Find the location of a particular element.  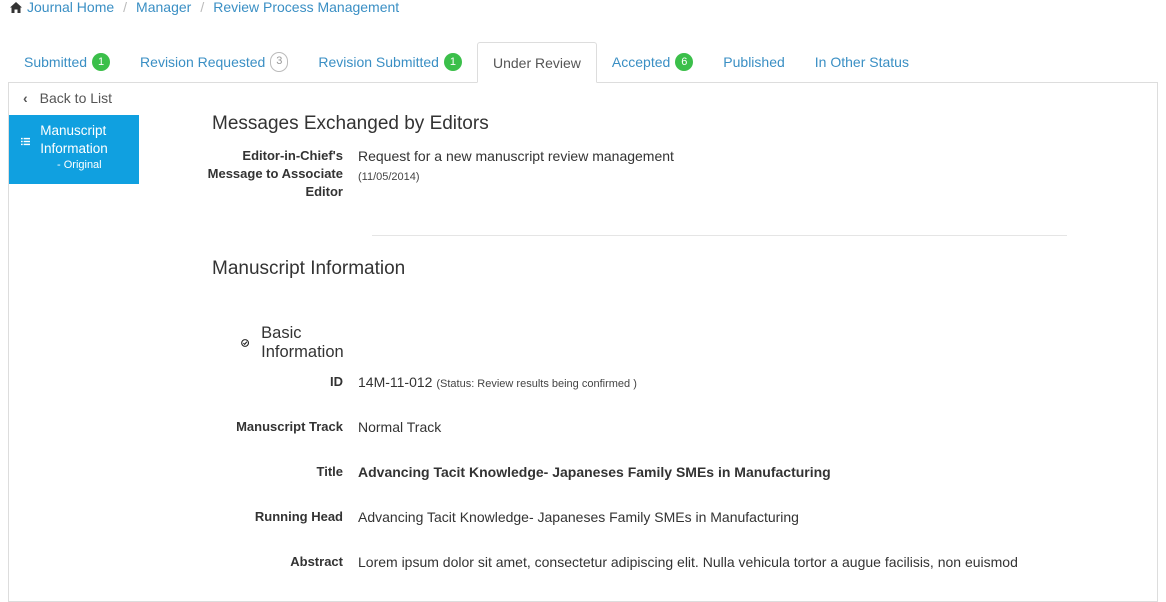

sidebar-item-label: Manuscript Information is located at coordinates (74, 139).